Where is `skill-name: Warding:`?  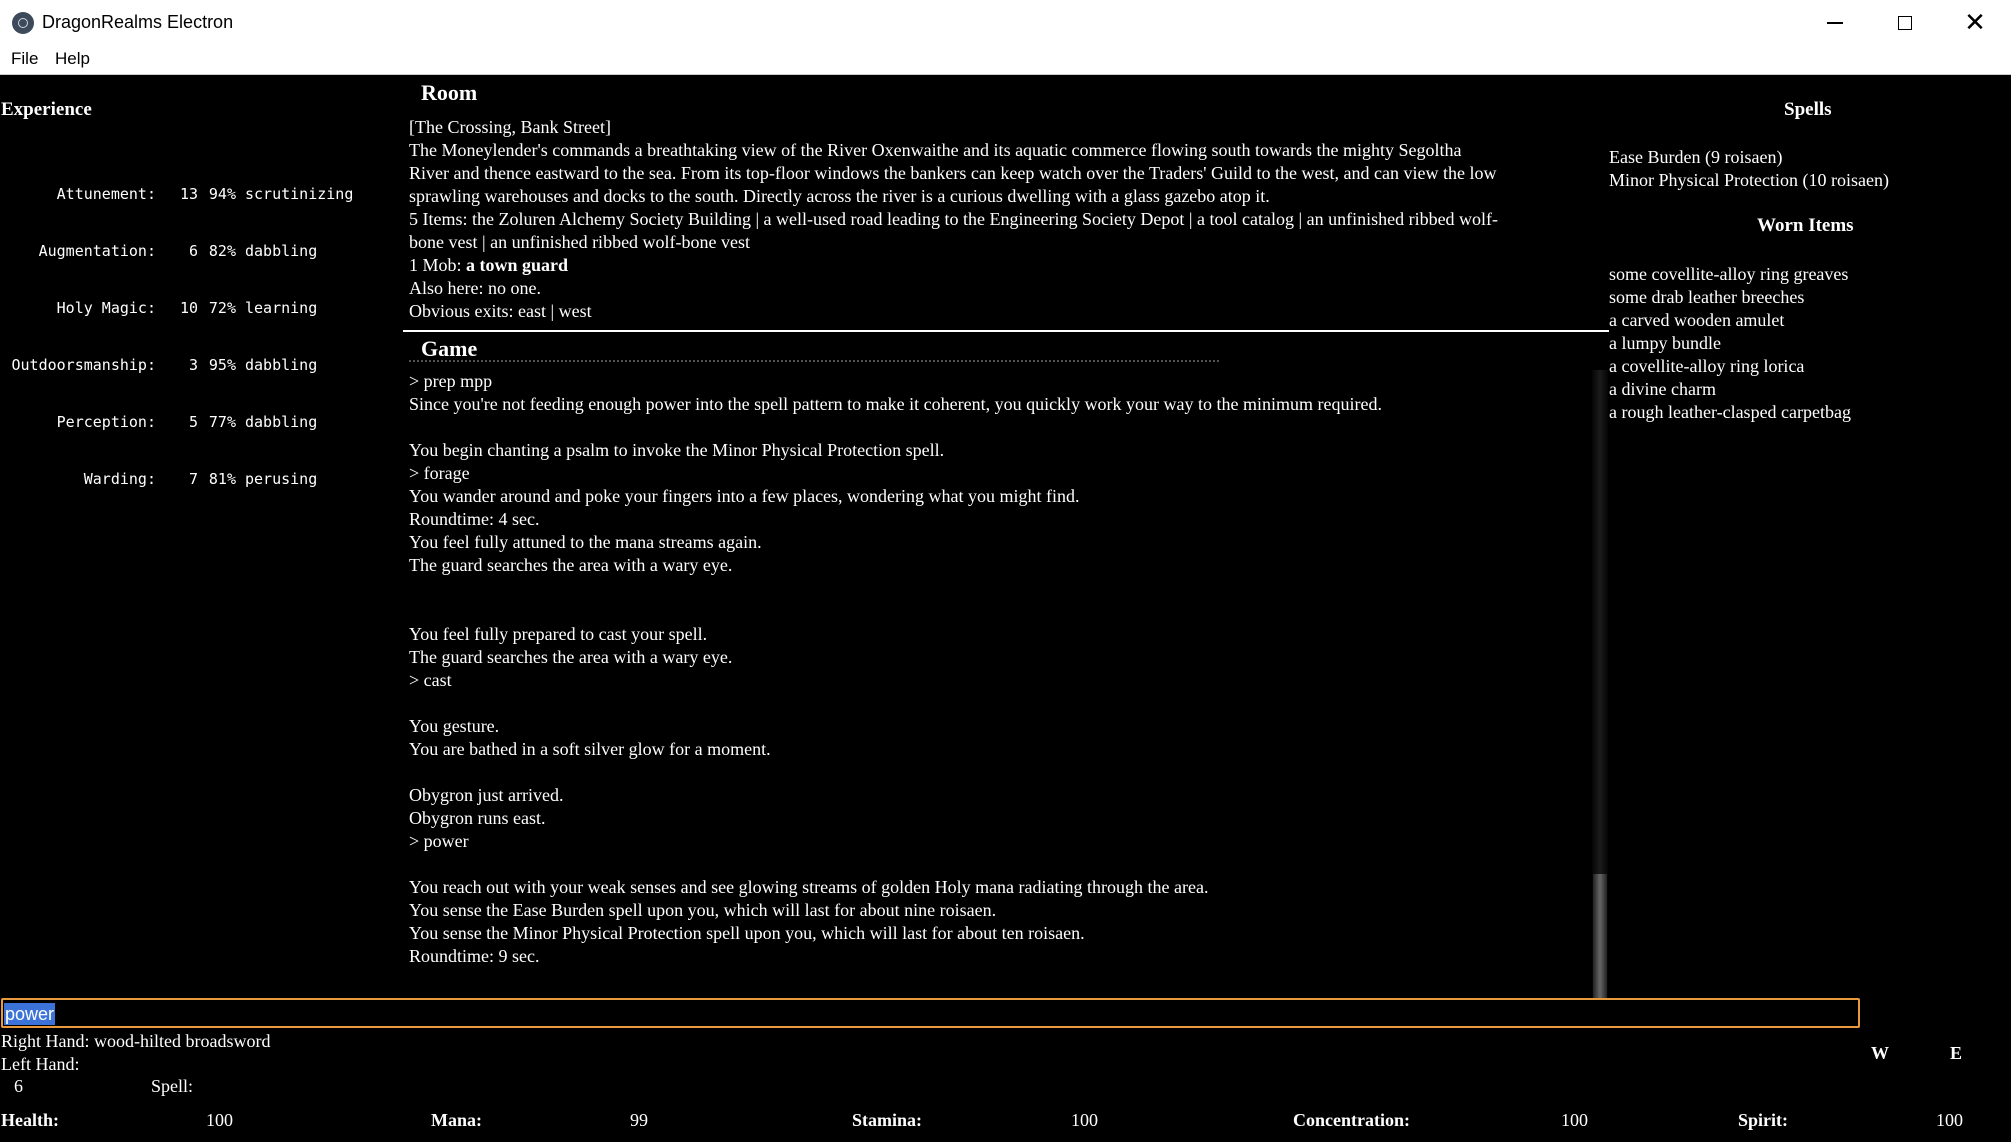
skill-name: Warding: is located at coordinates (119, 479).